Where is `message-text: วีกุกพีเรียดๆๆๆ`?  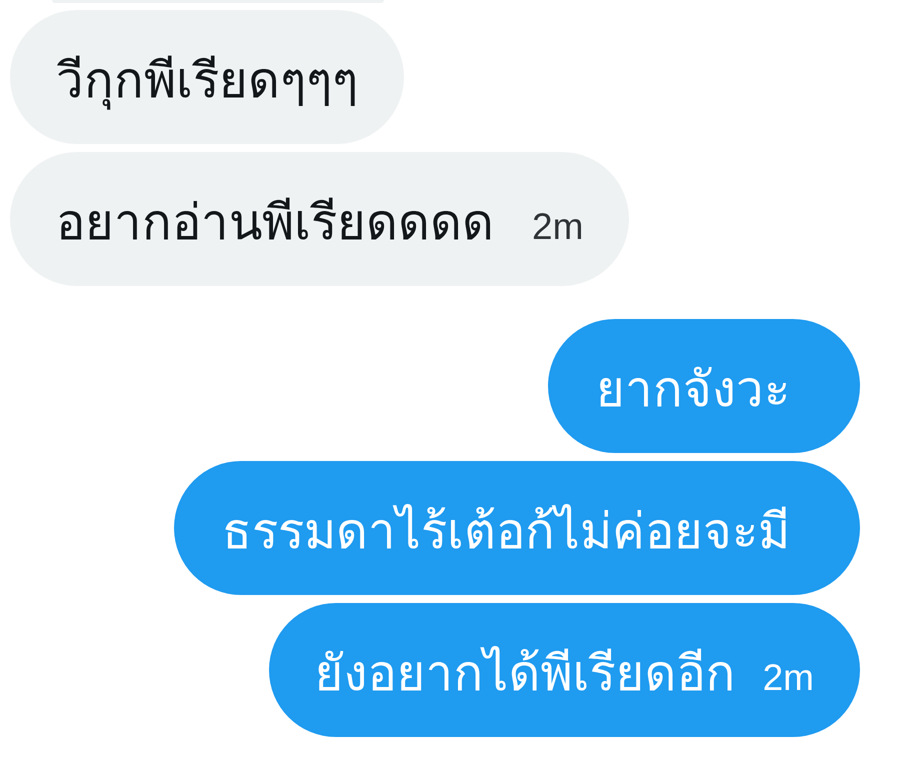
message-text: วีกุกพีเรียดๆๆๆ is located at coordinates (207, 81).